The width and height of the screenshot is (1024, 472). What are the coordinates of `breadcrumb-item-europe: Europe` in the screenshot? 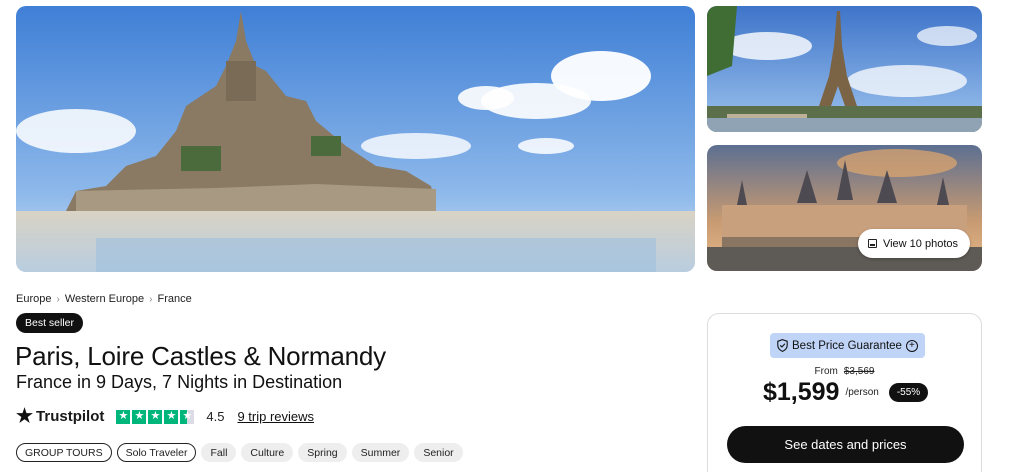 It's located at (33, 299).